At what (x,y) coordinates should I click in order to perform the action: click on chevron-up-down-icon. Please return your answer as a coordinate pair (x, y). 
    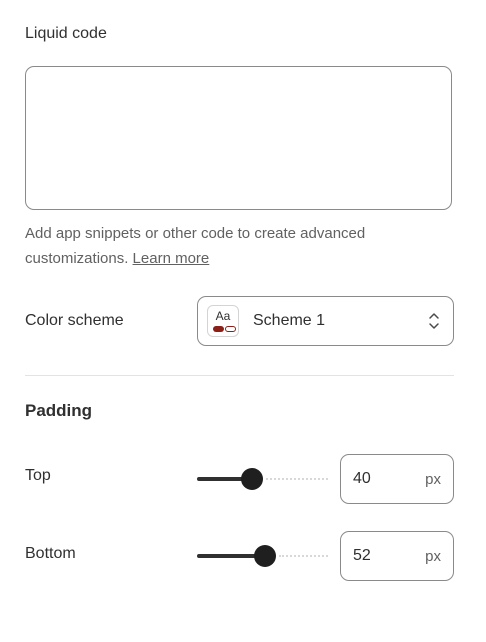
    Looking at the image, I should click on (434, 321).